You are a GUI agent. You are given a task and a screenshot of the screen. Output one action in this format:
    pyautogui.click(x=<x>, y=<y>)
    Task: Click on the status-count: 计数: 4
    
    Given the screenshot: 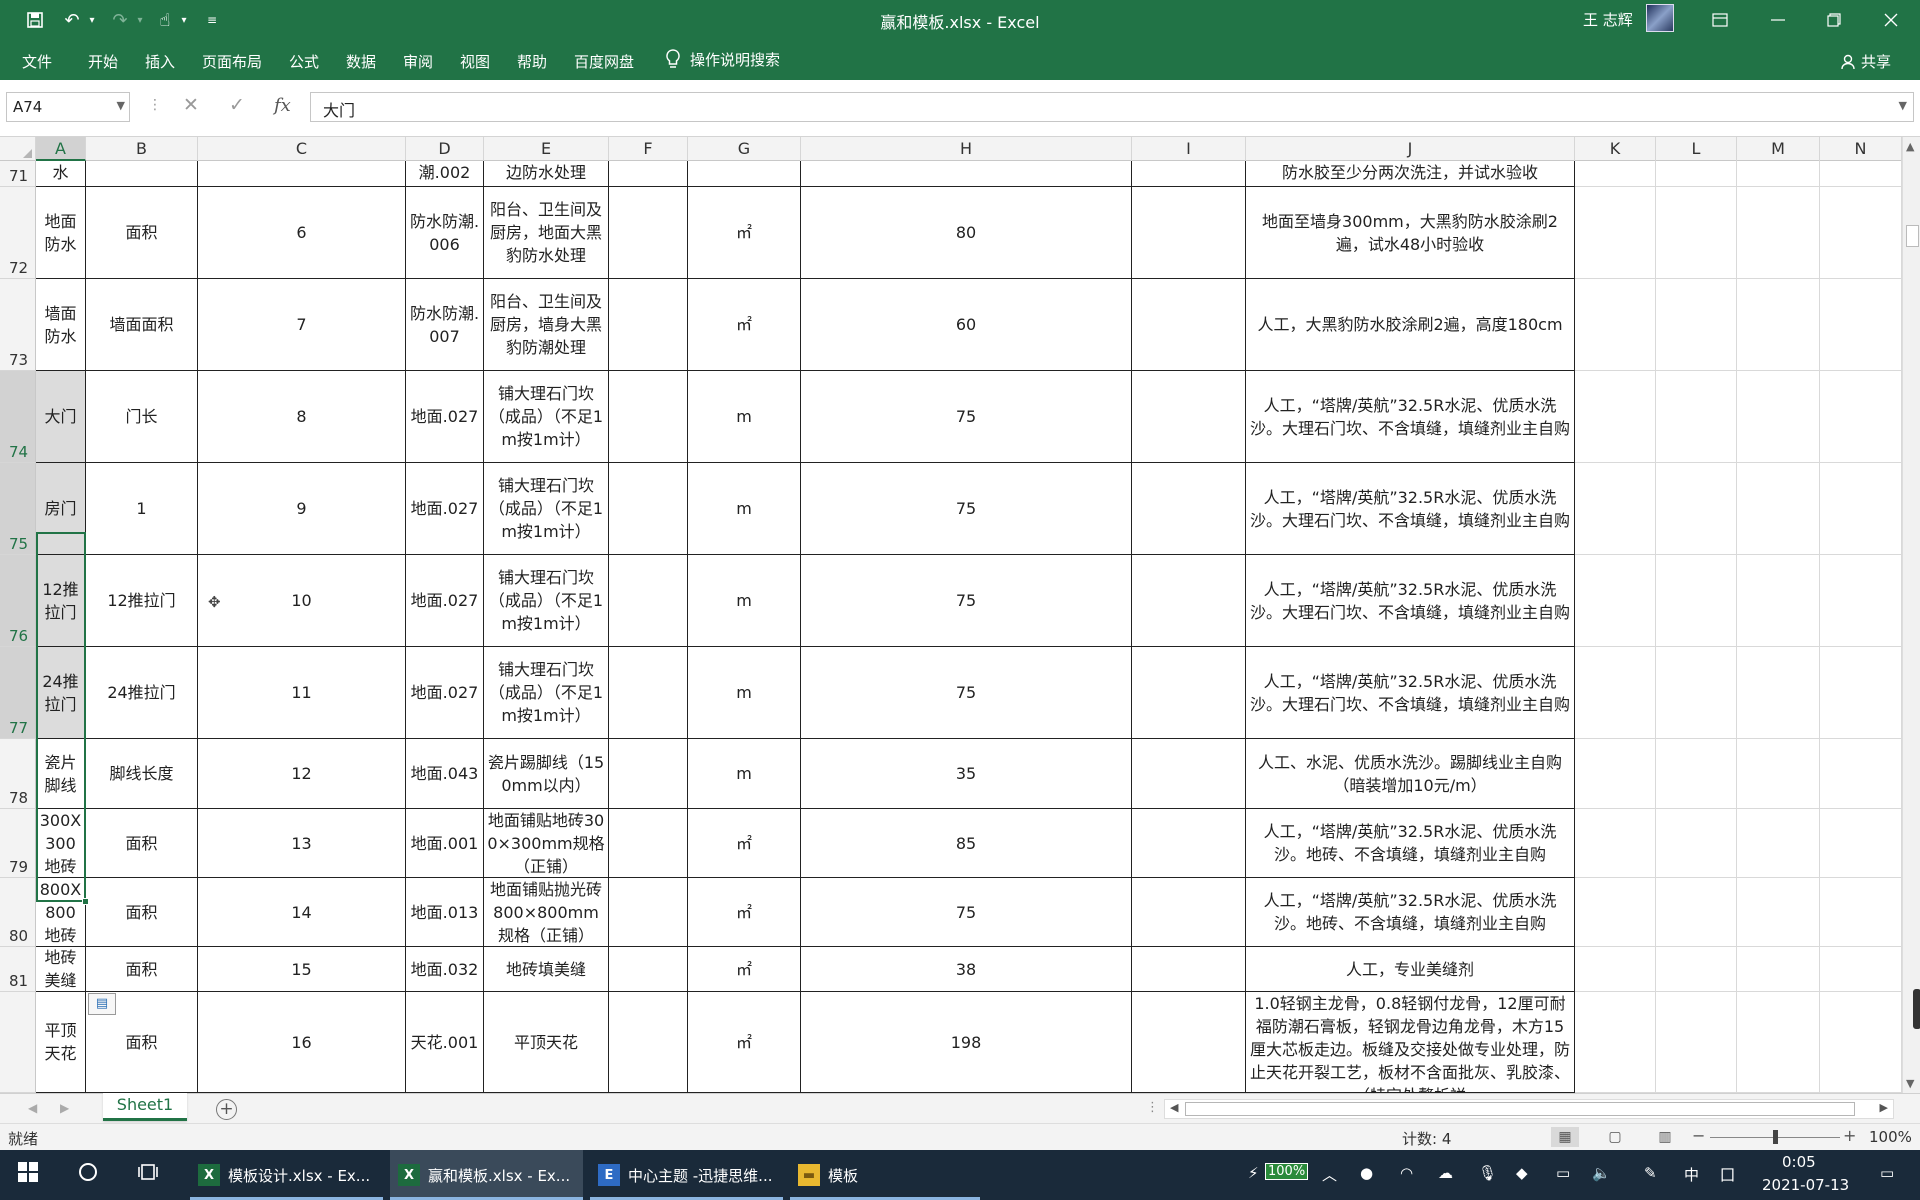 What is the action you would take?
    pyautogui.click(x=1426, y=1138)
    